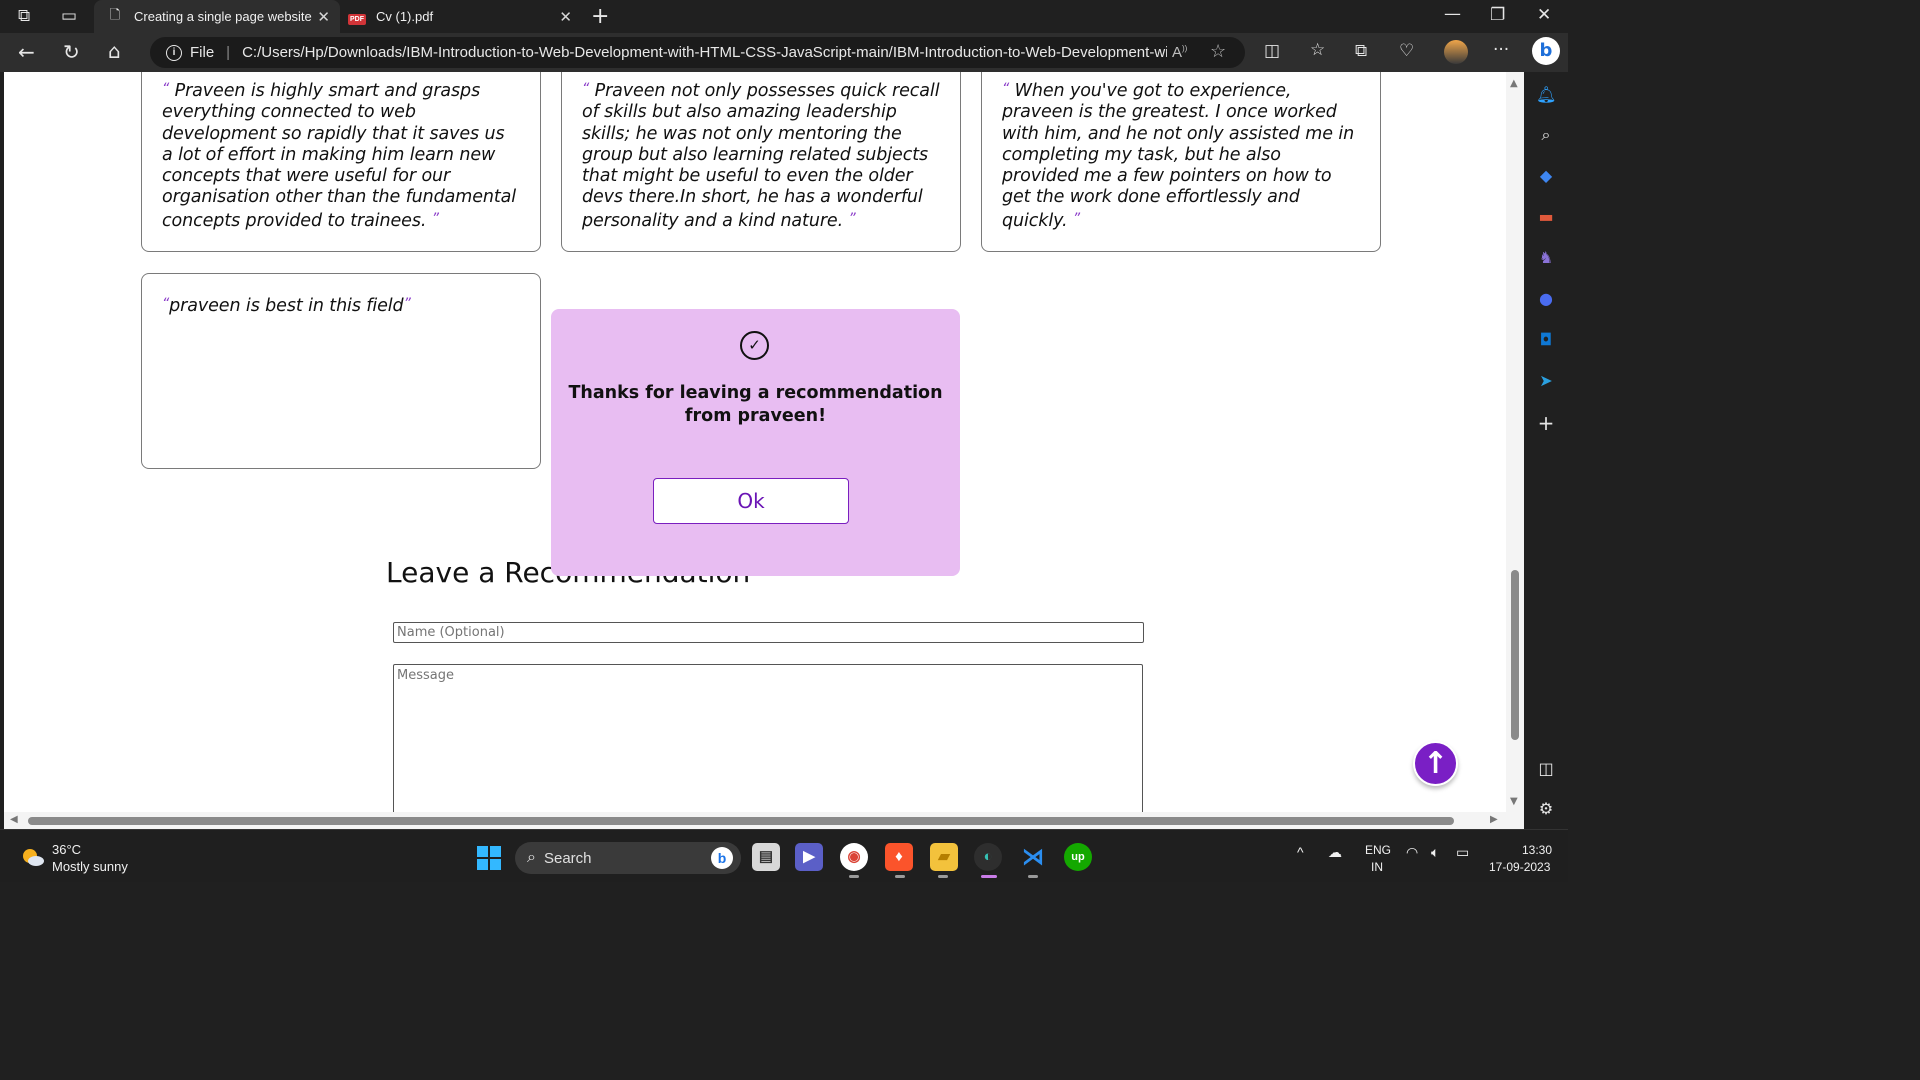 The width and height of the screenshot is (1920, 1080). What do you see at coordinates (1462, 852) in the screenshot?
I see `battery-icon: ▭` at bounding box center [1462, 852].